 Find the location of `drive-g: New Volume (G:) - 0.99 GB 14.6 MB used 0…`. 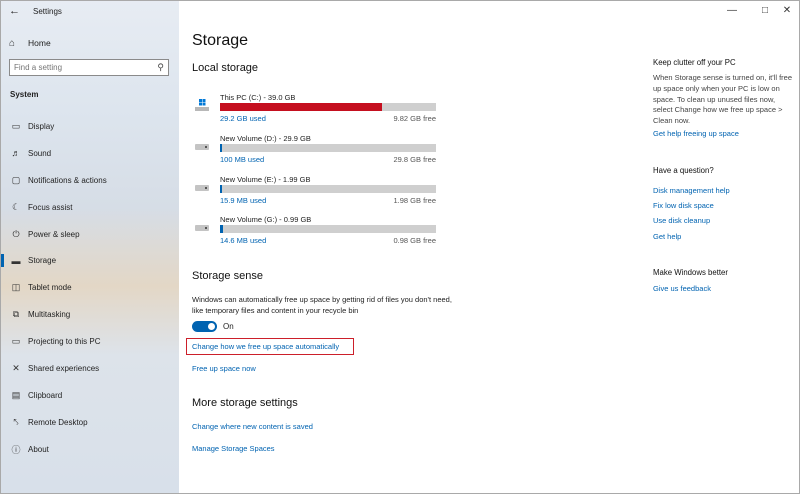

drive-g: New Volume (G:) - 0.99 GB 14.6 MB used 0… is located at coordinates (317, 233).